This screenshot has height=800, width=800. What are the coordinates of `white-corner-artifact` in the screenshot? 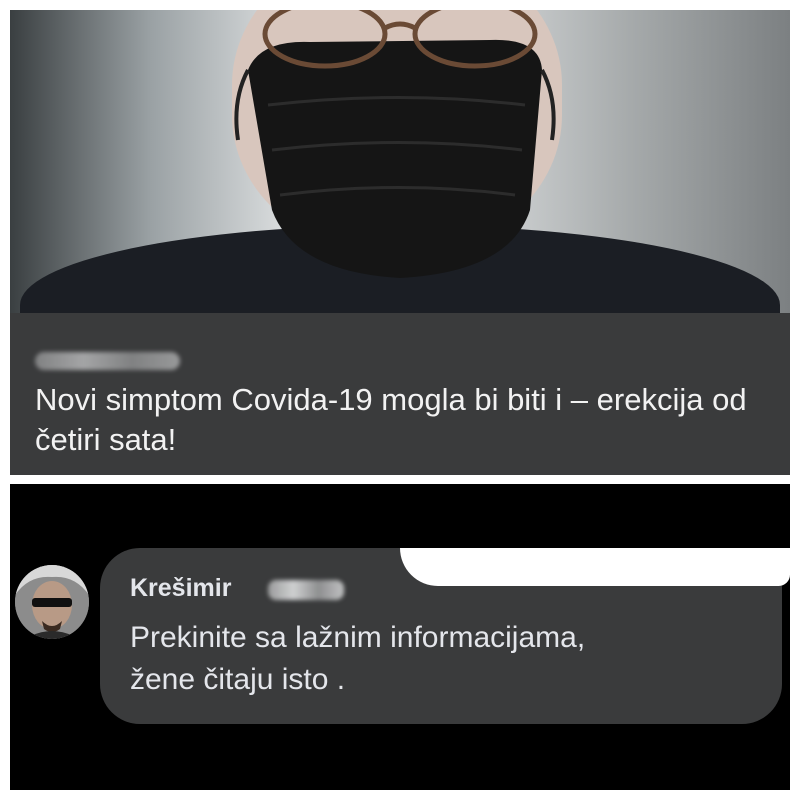 It's located at (595, 567).